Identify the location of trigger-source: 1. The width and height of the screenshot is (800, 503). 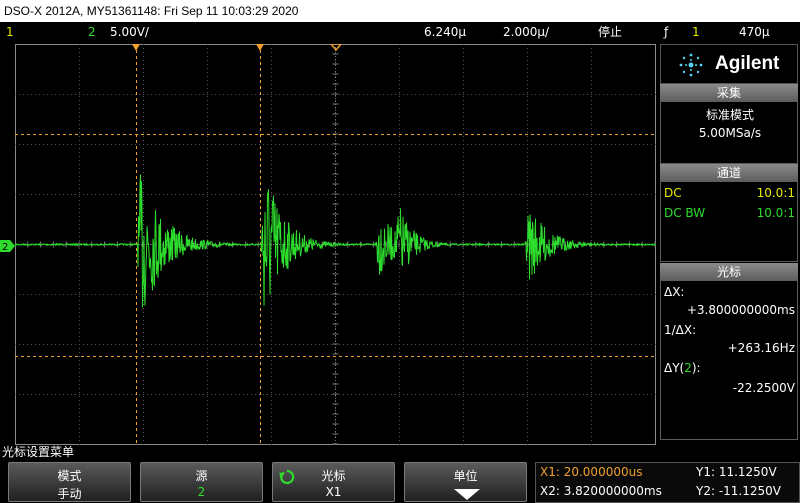
(696, 32).